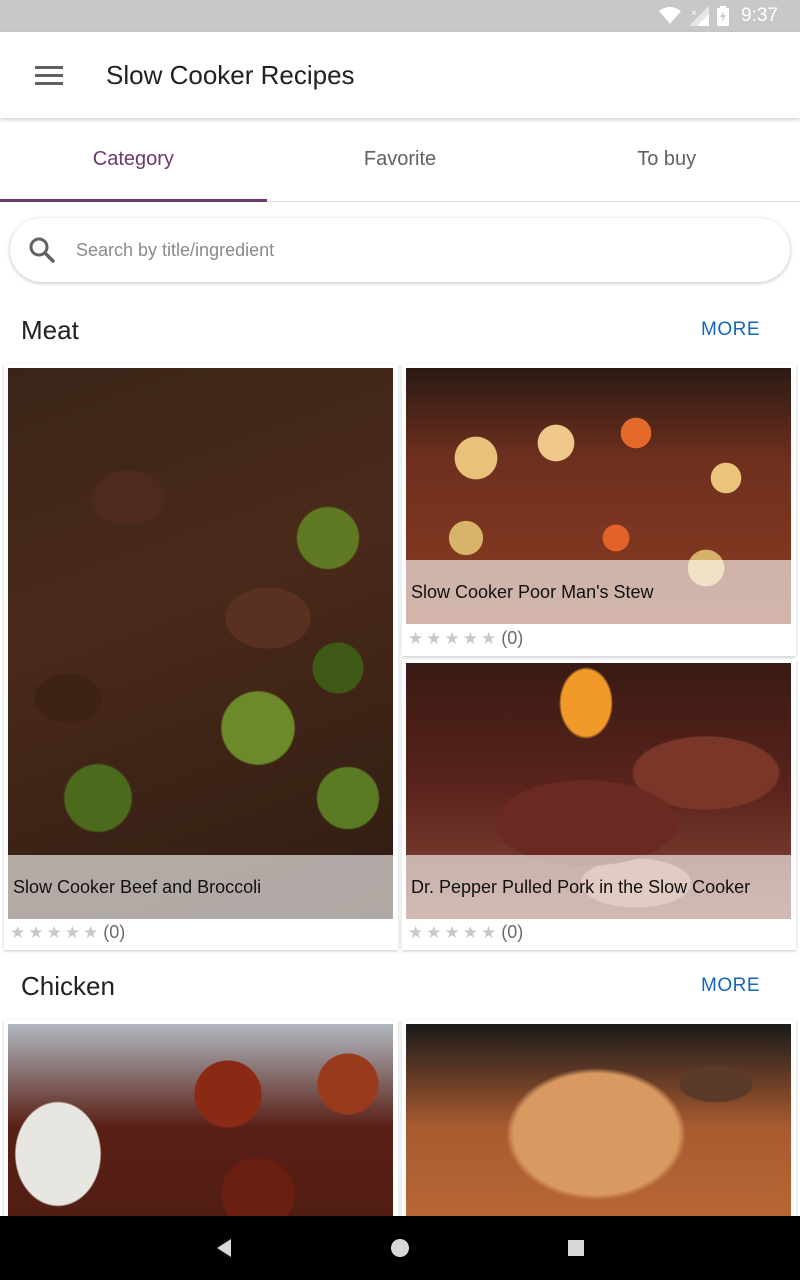  What do you see at coordinates (400, 16) in the screenshot?
I see `status-bar: × 9:37` at bounding box center [400, 16].